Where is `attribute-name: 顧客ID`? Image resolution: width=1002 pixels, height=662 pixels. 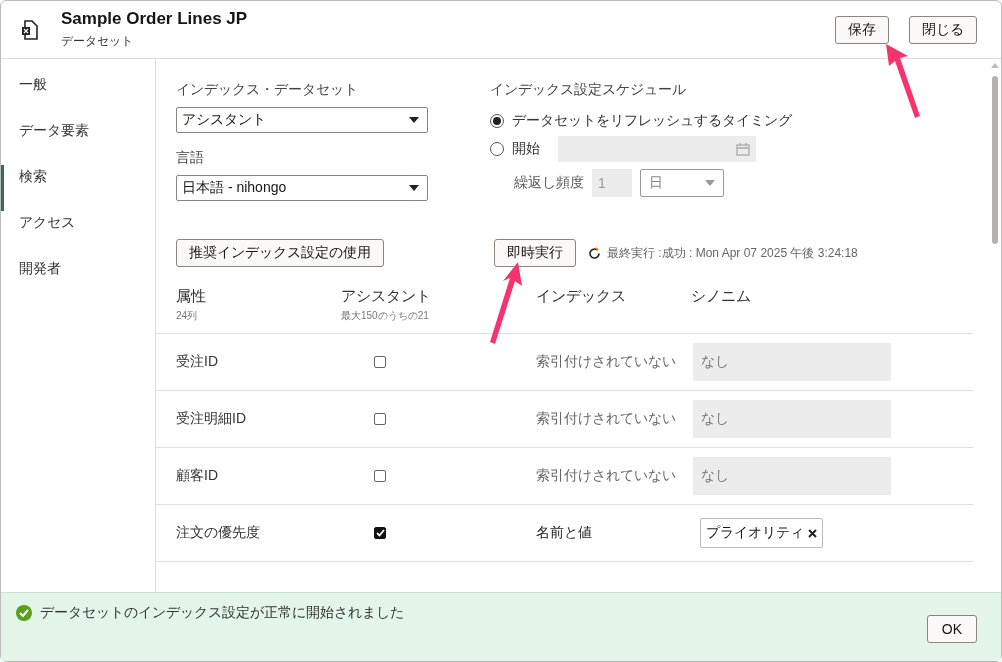 attribute-name: 顧客ID is located at coordinates (197, 476).